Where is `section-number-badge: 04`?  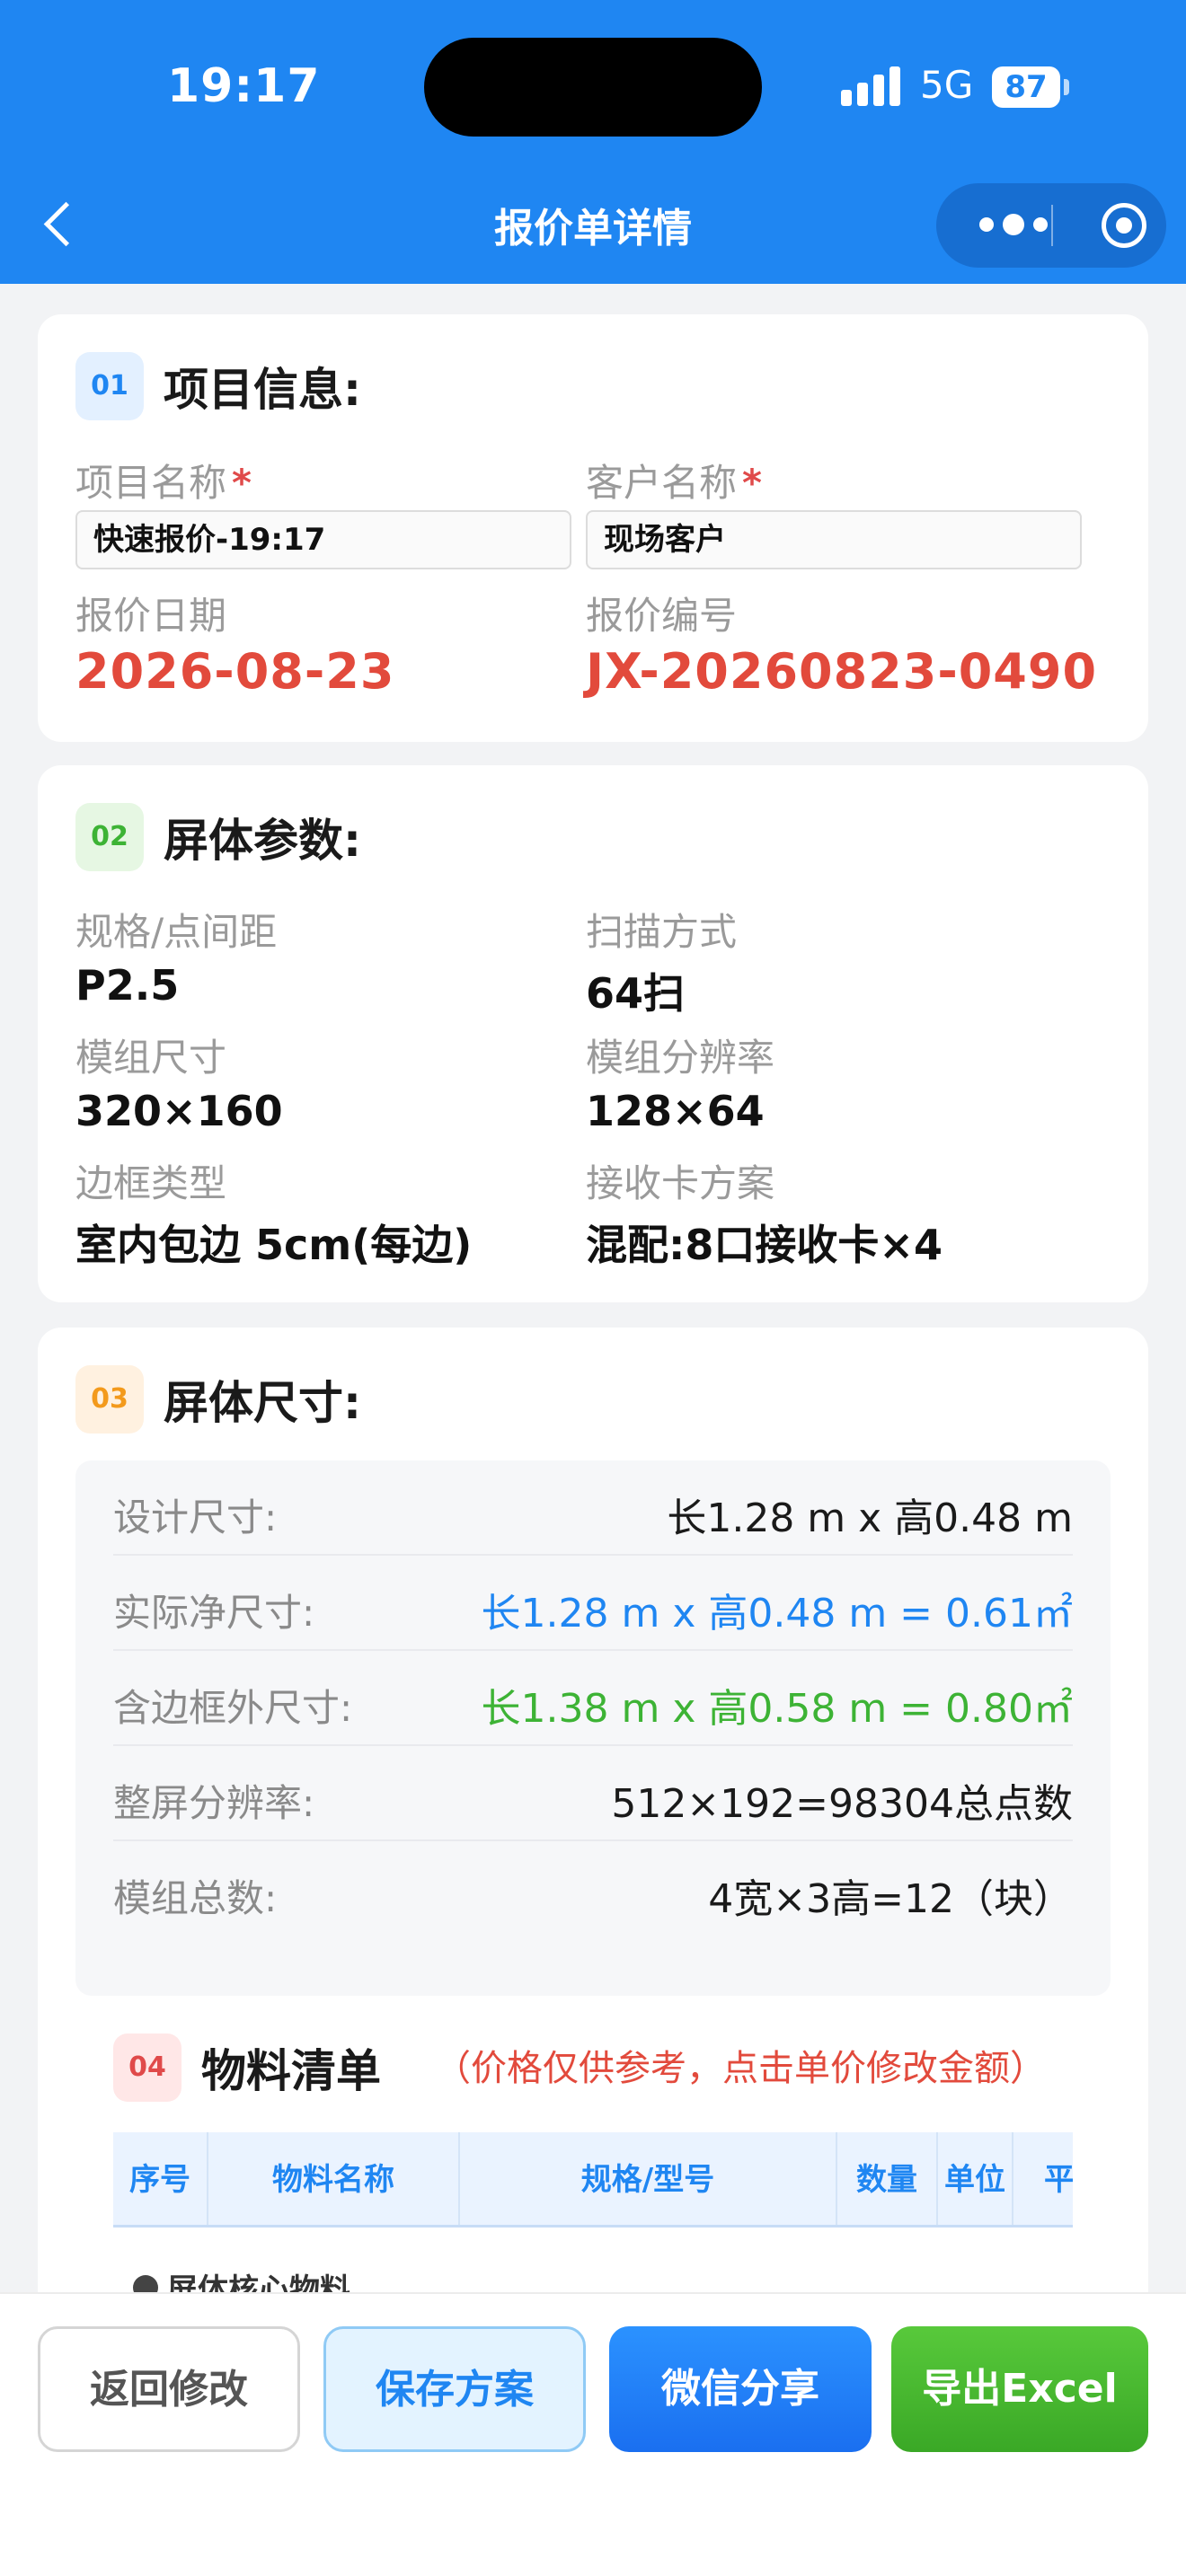
section-number-badge: 04 is located at coordinates (147, 2067).